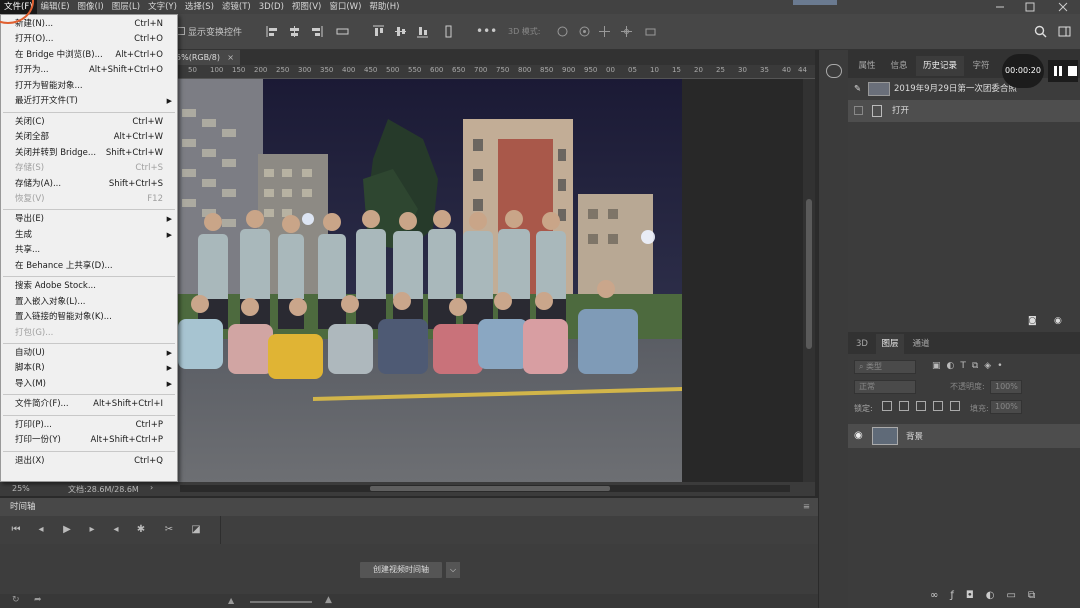 Image resolution: width=1080 pixels, height=608 pixels. Describe the element at coordinates (169, 530) in the screenshot. I see `split-scissors-icon: ✂` at that location.